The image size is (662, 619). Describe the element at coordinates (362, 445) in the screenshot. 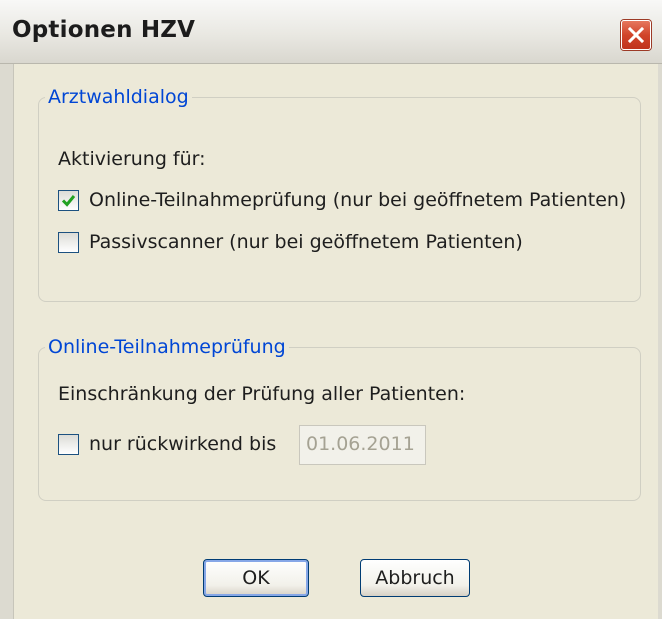

I see `retroactive-date-field: 01.06.2011` at that location.